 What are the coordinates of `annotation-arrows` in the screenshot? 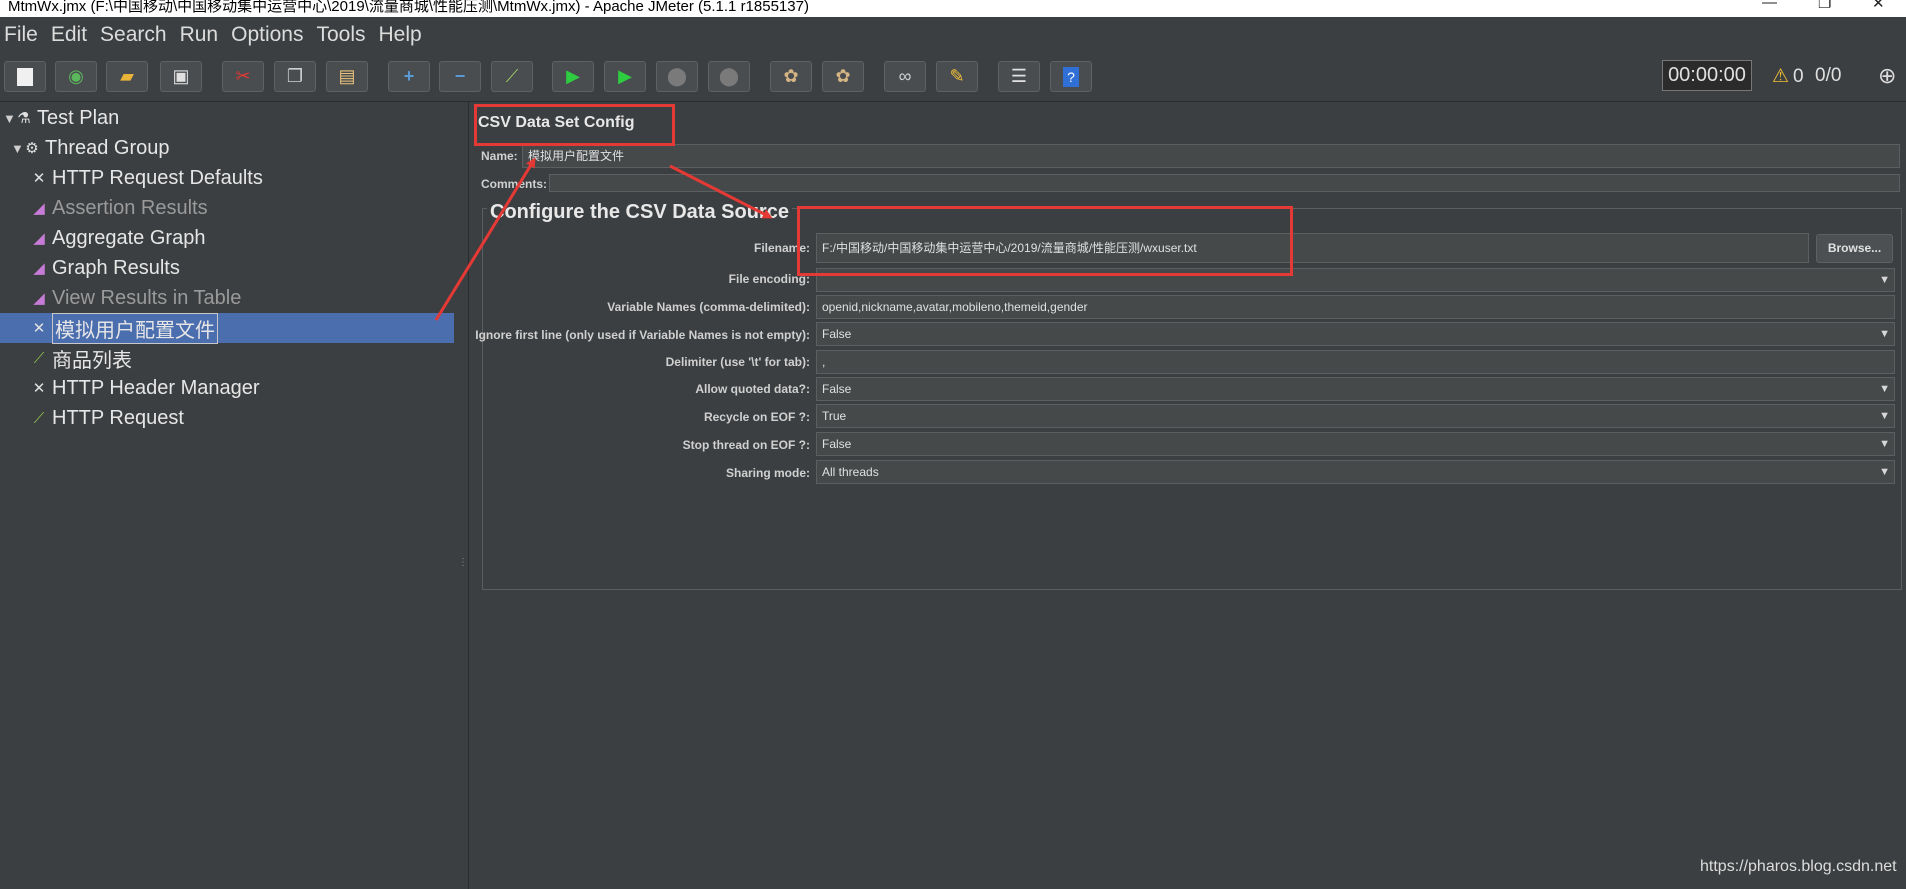 It's located at (603, 239).